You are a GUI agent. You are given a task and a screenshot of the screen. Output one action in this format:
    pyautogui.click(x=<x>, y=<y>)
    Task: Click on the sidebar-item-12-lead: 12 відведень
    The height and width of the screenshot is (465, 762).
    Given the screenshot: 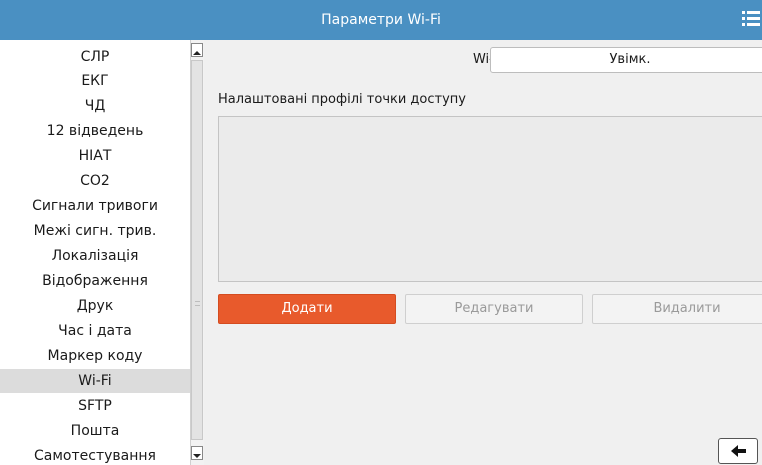 What is the action you would take?
    pyautogui.click(x=95, y=131)
    